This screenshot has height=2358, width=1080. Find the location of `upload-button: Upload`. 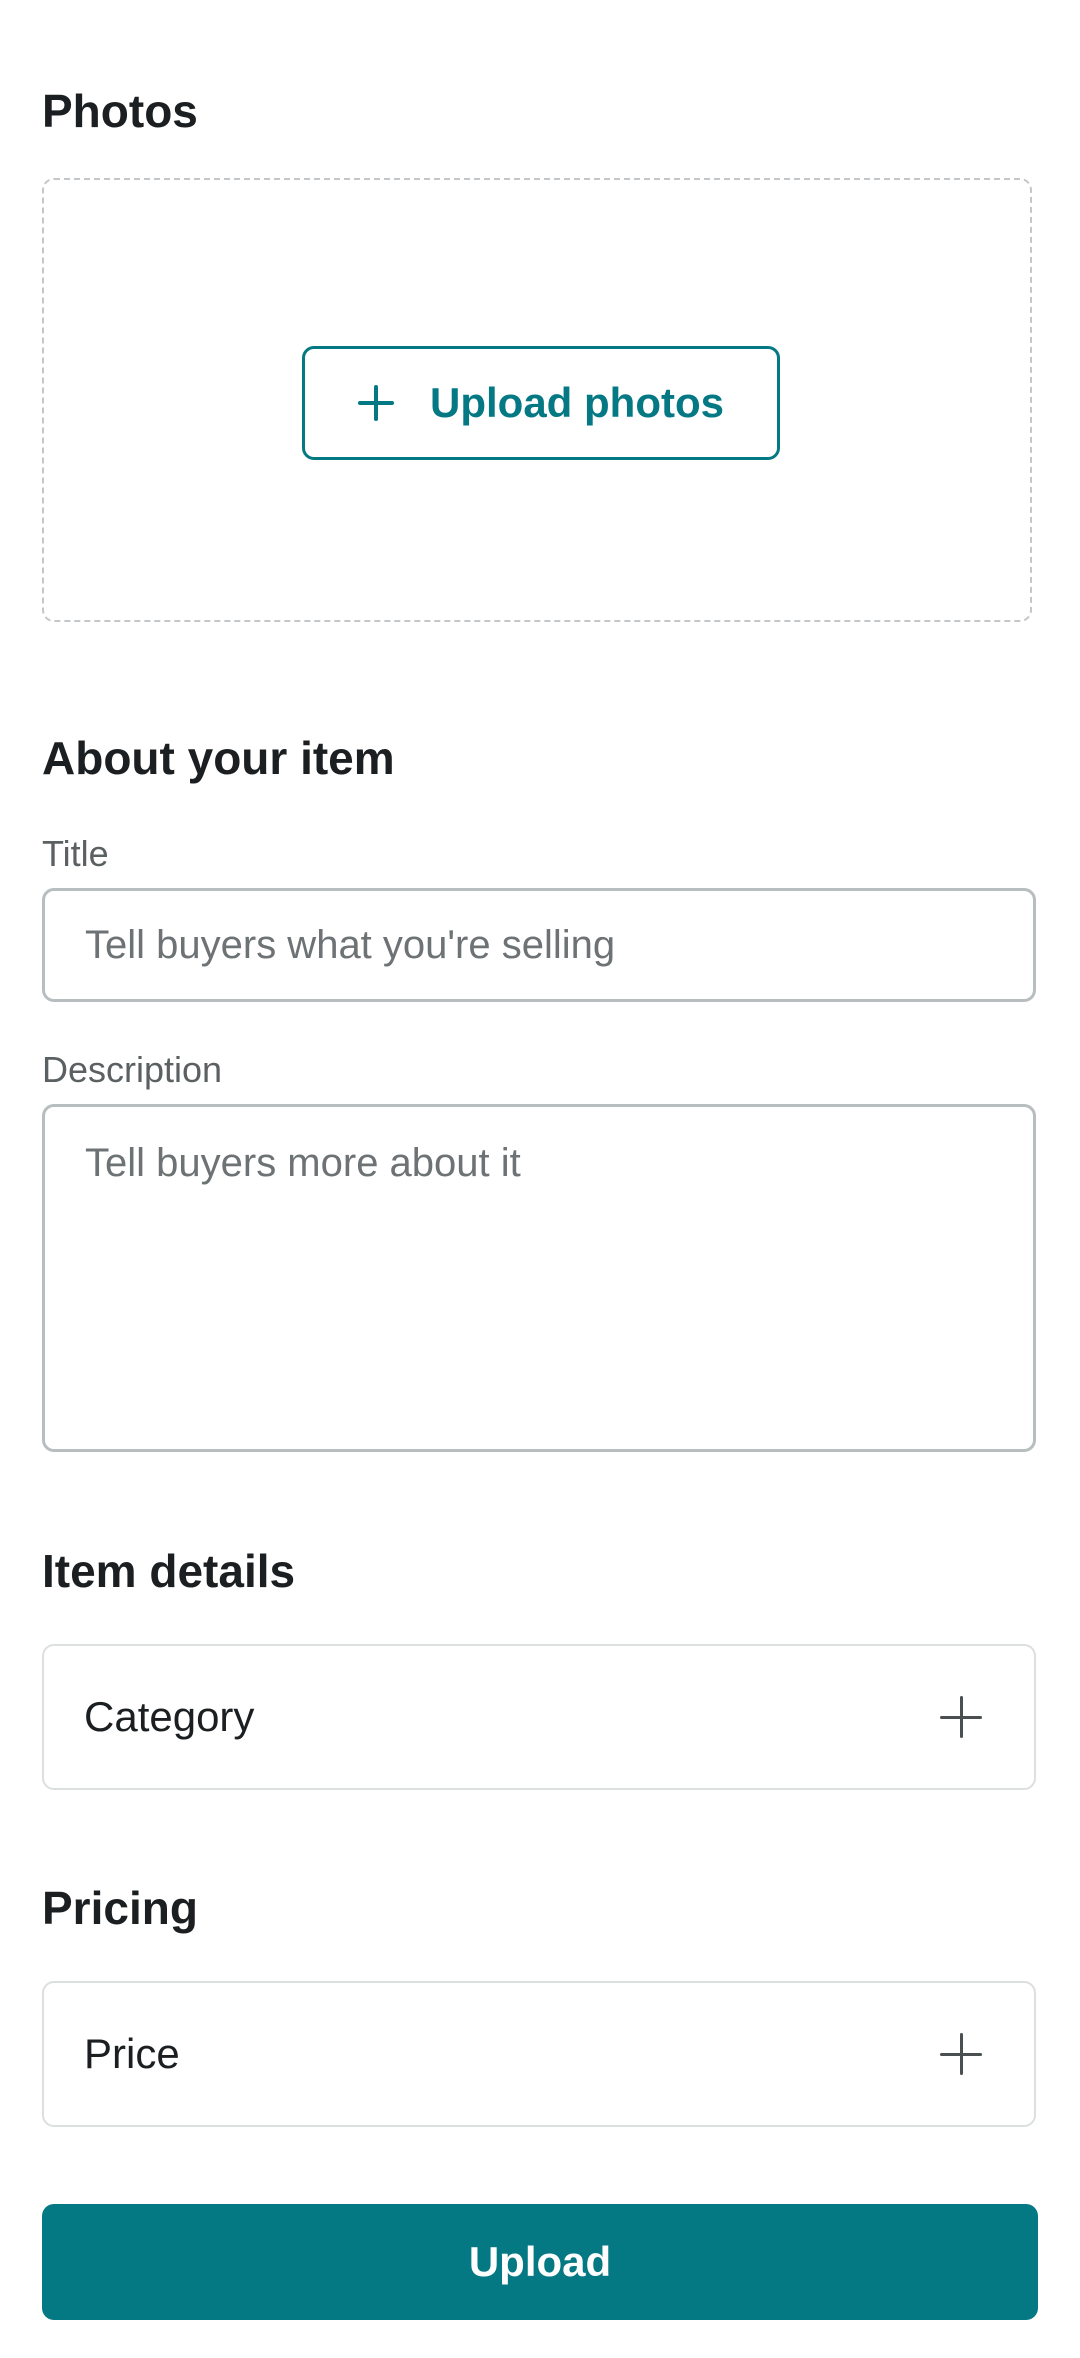

upload-button: Upload is located at coordinates (540, 2262).